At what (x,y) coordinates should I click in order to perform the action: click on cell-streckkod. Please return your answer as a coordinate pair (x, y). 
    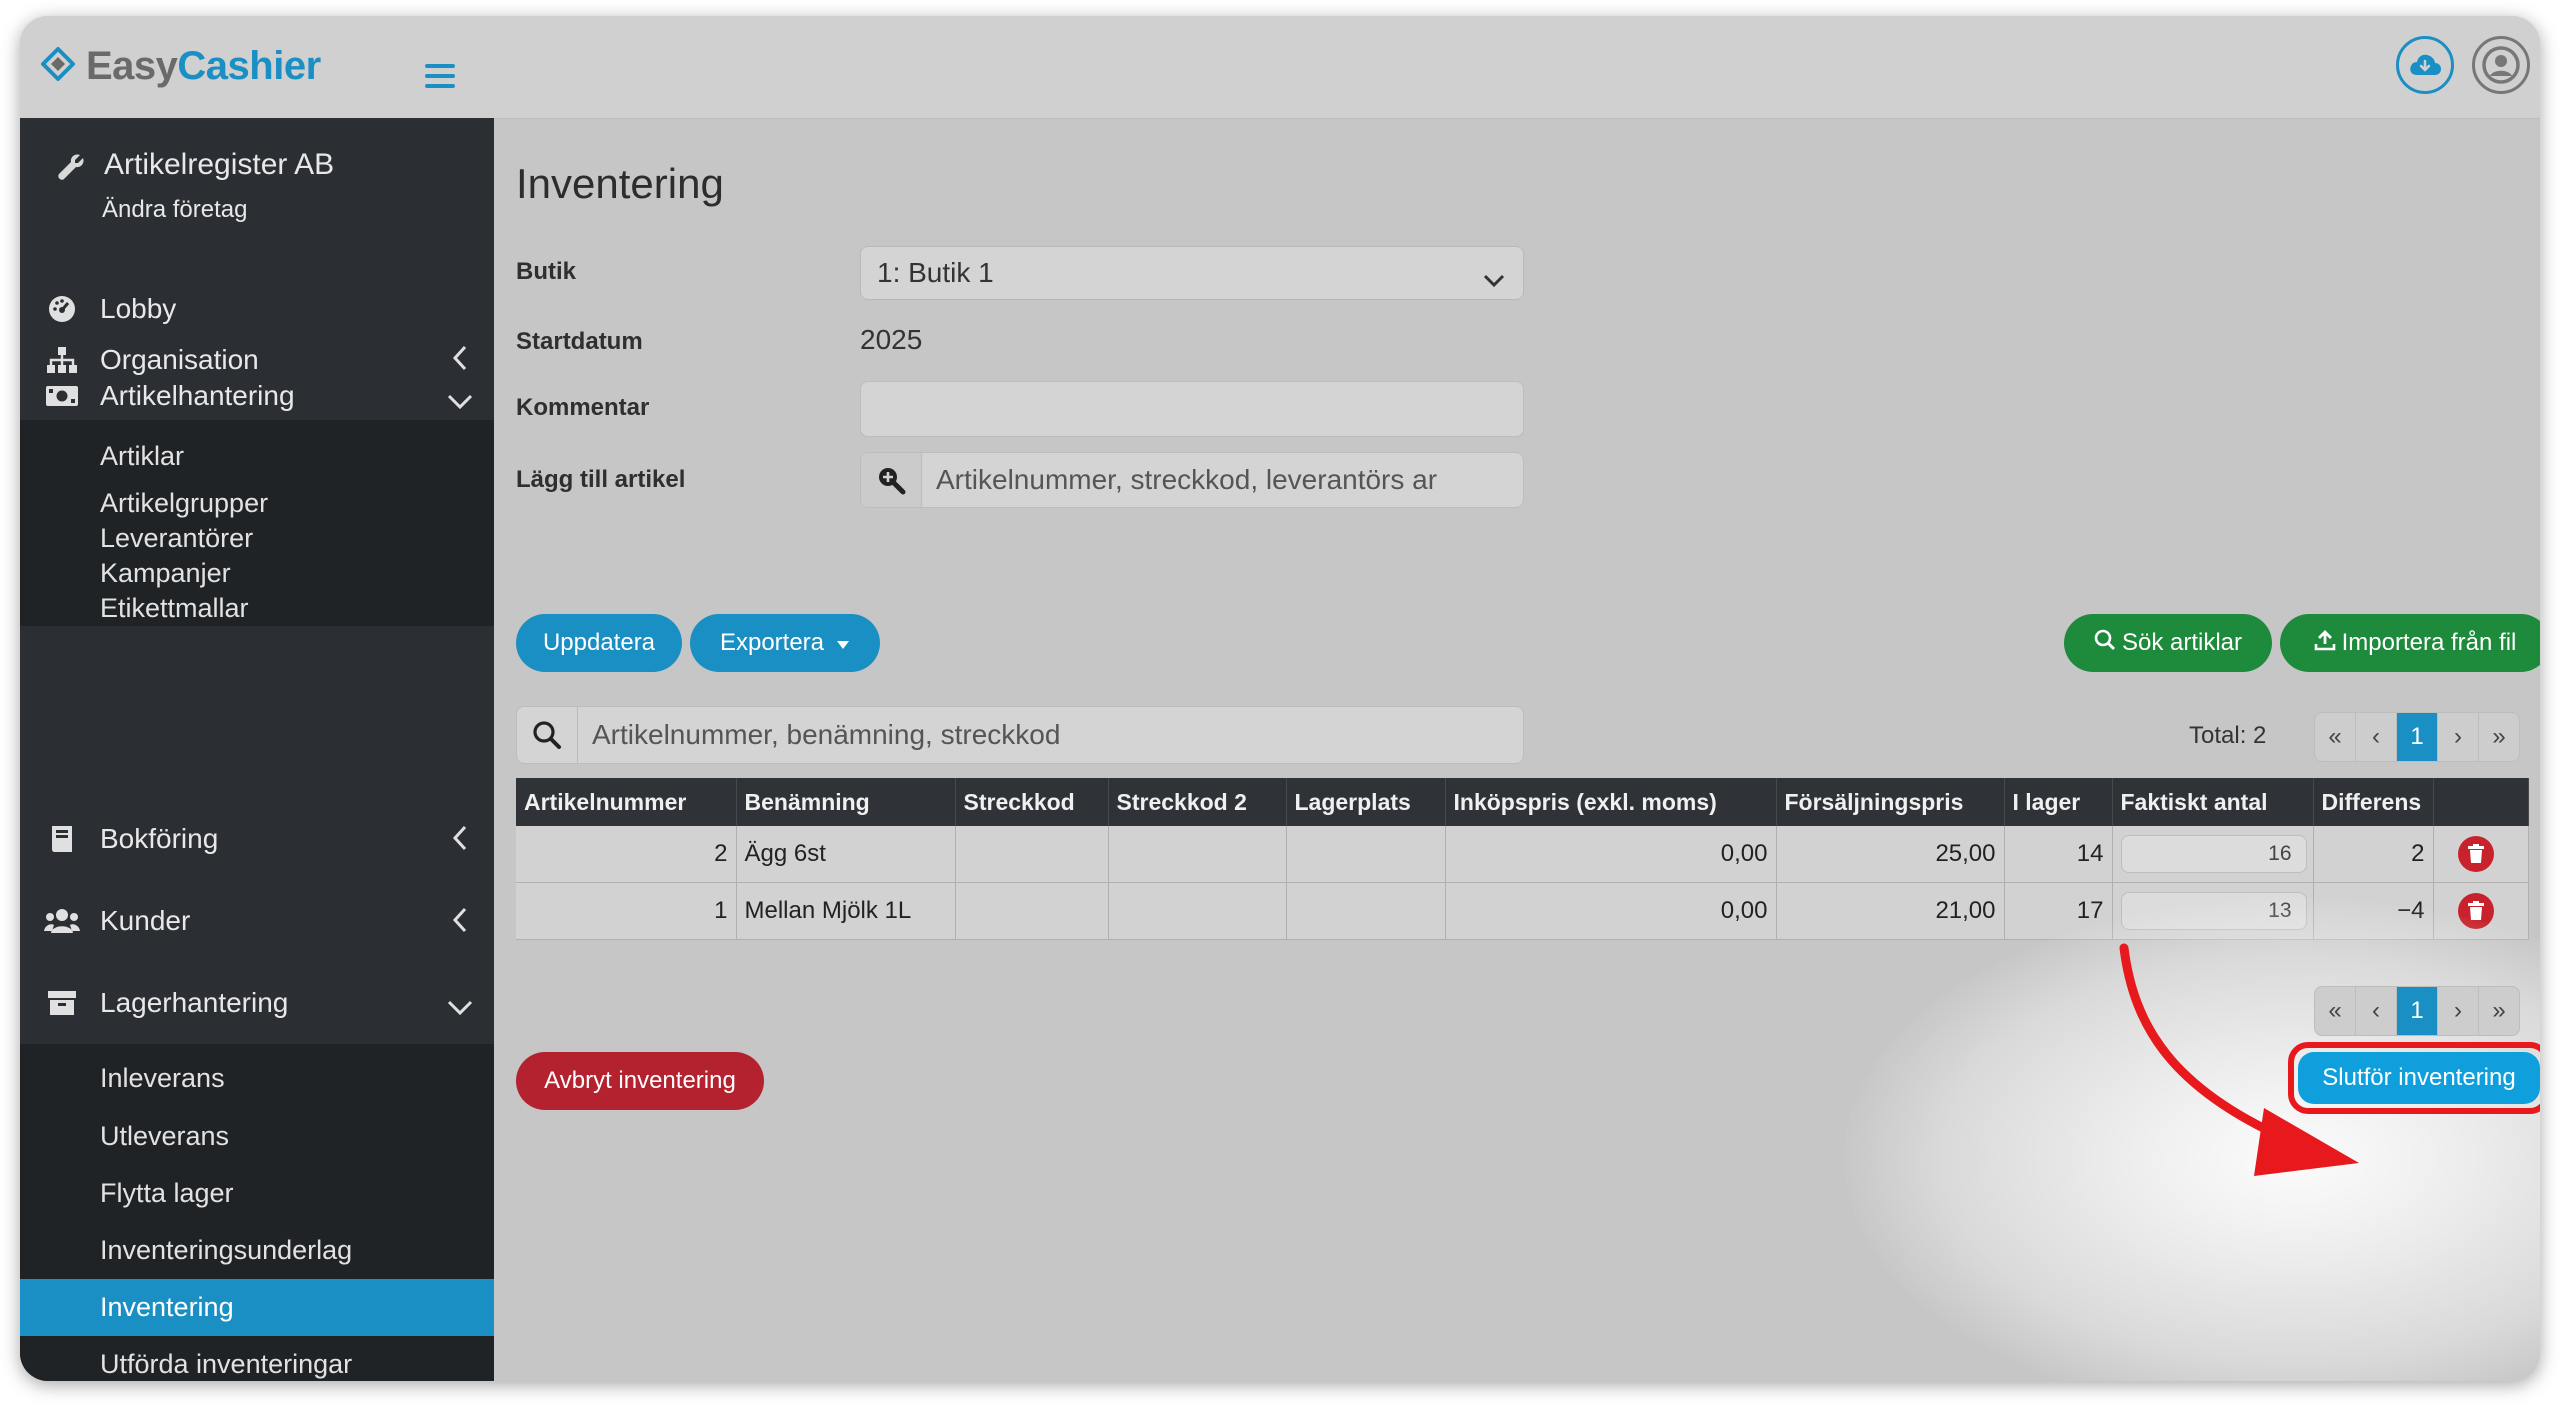
    Looking at the image, I should click on (1032, 854).